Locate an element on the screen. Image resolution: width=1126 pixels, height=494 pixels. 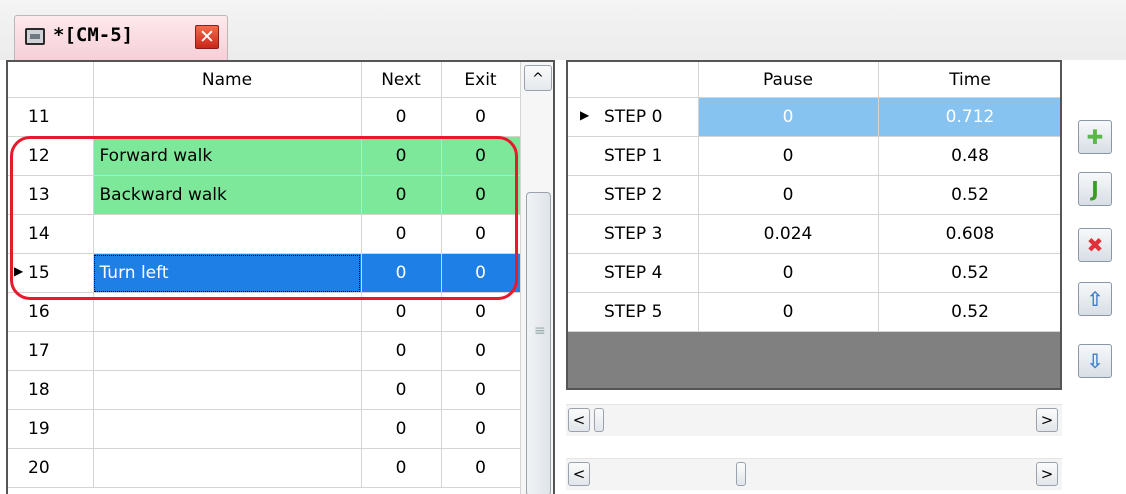
table-row: 17 0 0 is located at coordinates (264, 351).